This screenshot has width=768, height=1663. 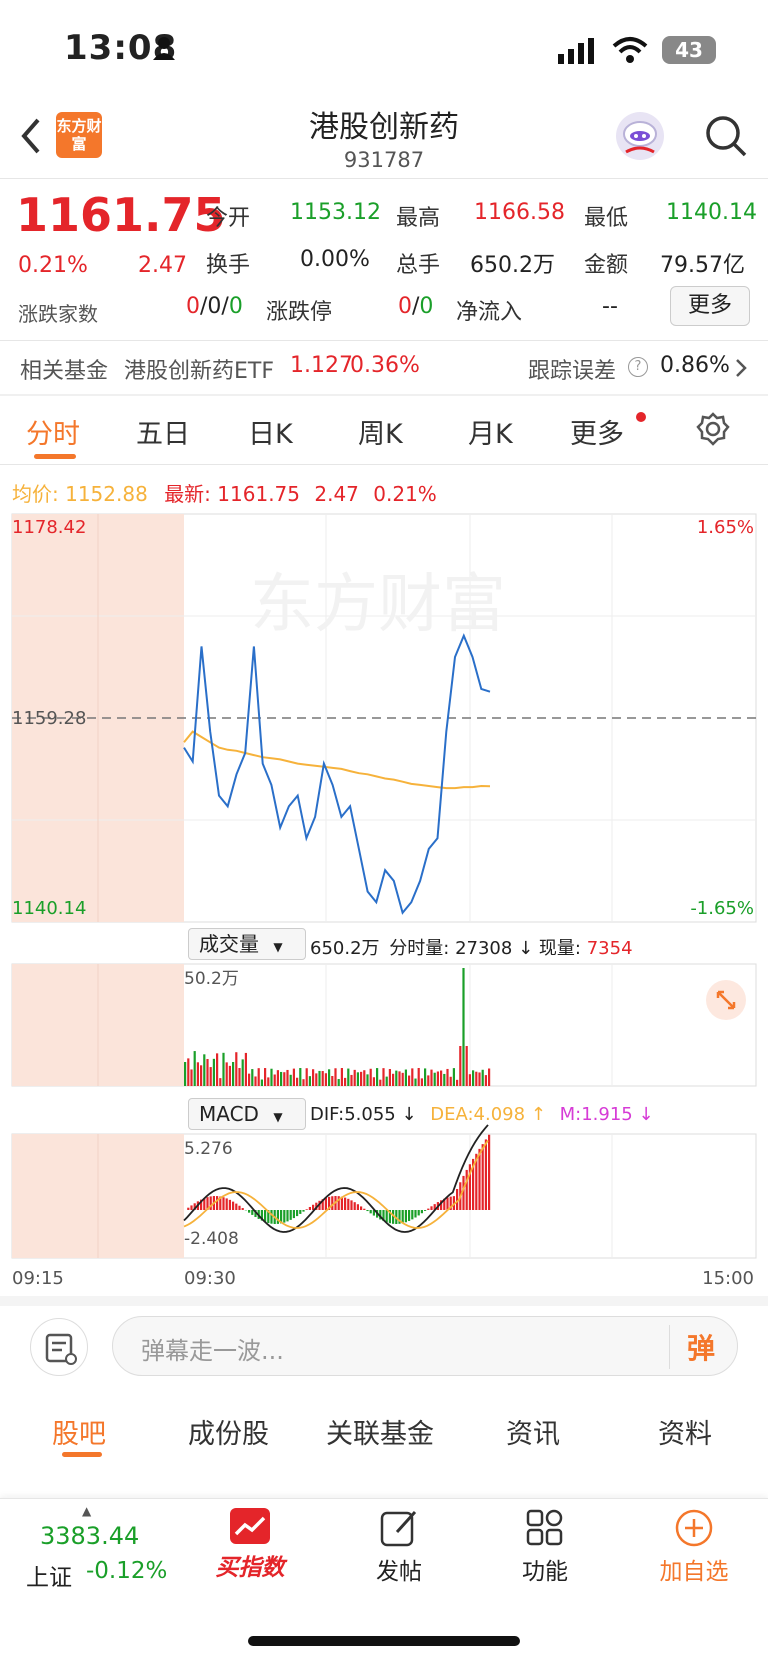 What do you see at coordinates (694, 1572) in the screenshot?
I see `add-watchlist-label: 加自选` at bounding box center [694, 1572].